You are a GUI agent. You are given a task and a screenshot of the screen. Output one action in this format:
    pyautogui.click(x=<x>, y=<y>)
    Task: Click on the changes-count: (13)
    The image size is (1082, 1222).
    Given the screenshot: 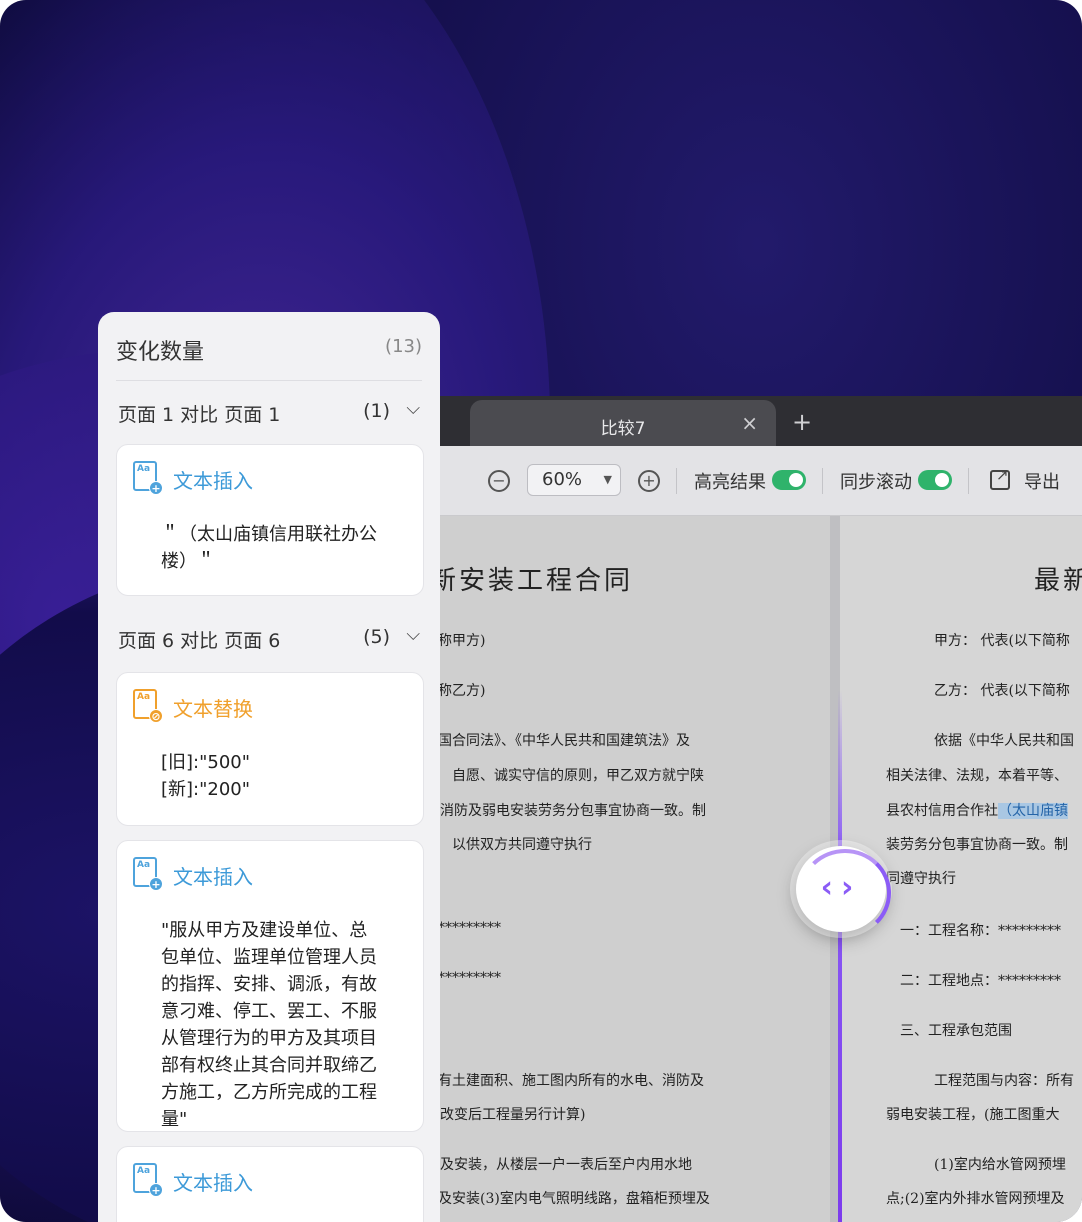 What is the action you would take?
    pyautogui.click(x=403, y=346)
    